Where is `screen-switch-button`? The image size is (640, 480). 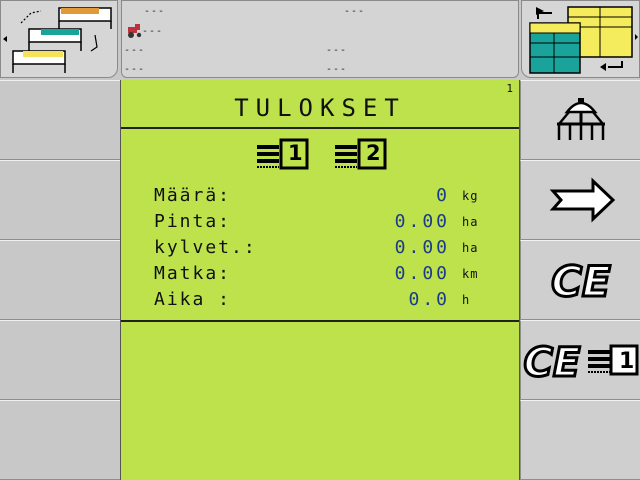
screen-switch-button is located at coordinates (580, 39).